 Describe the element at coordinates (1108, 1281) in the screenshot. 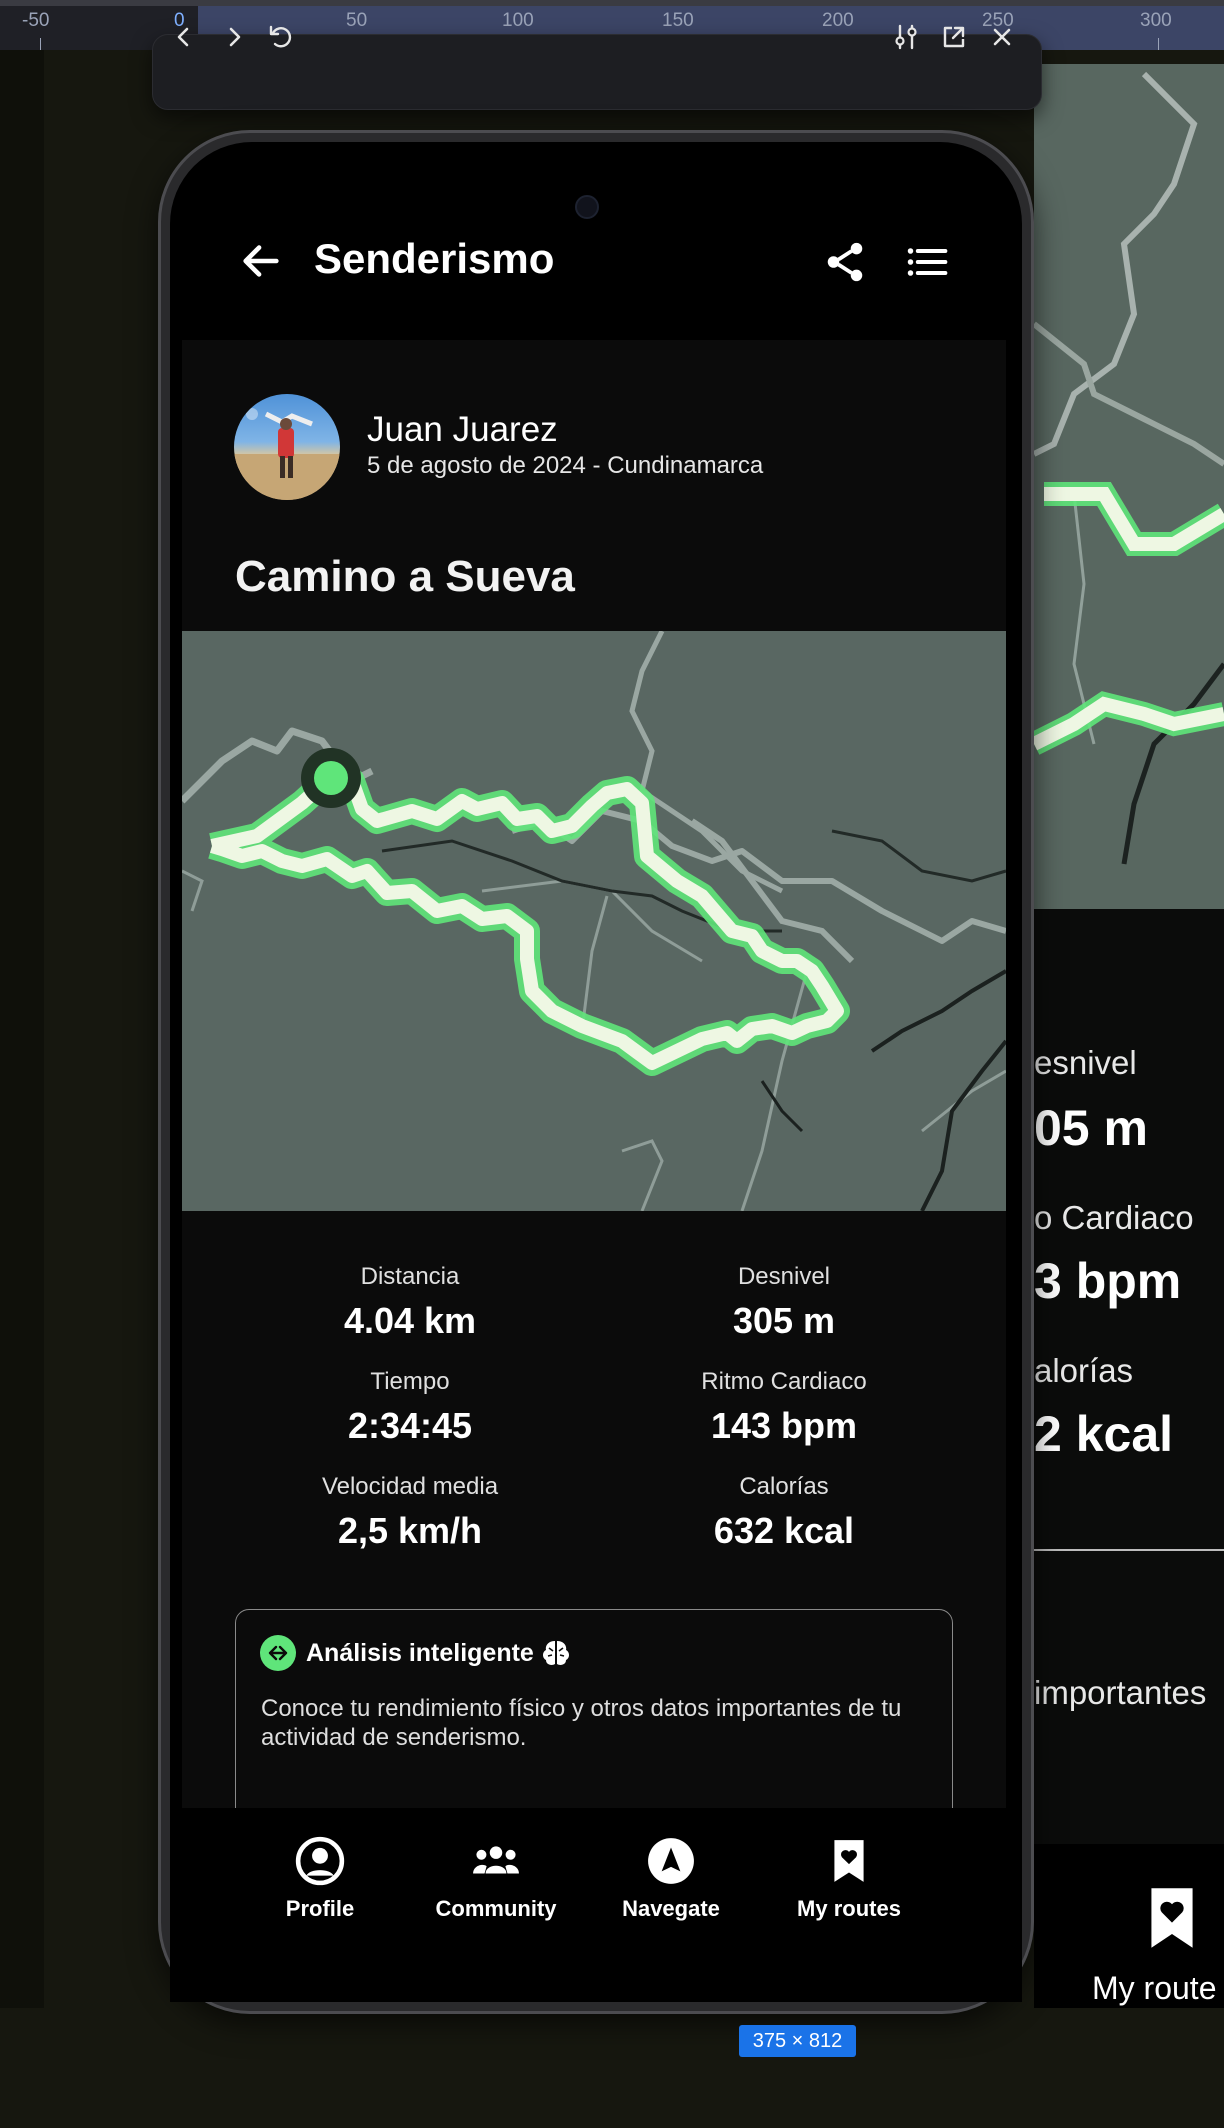

I see `bg-text: 3 bpm` at that location.